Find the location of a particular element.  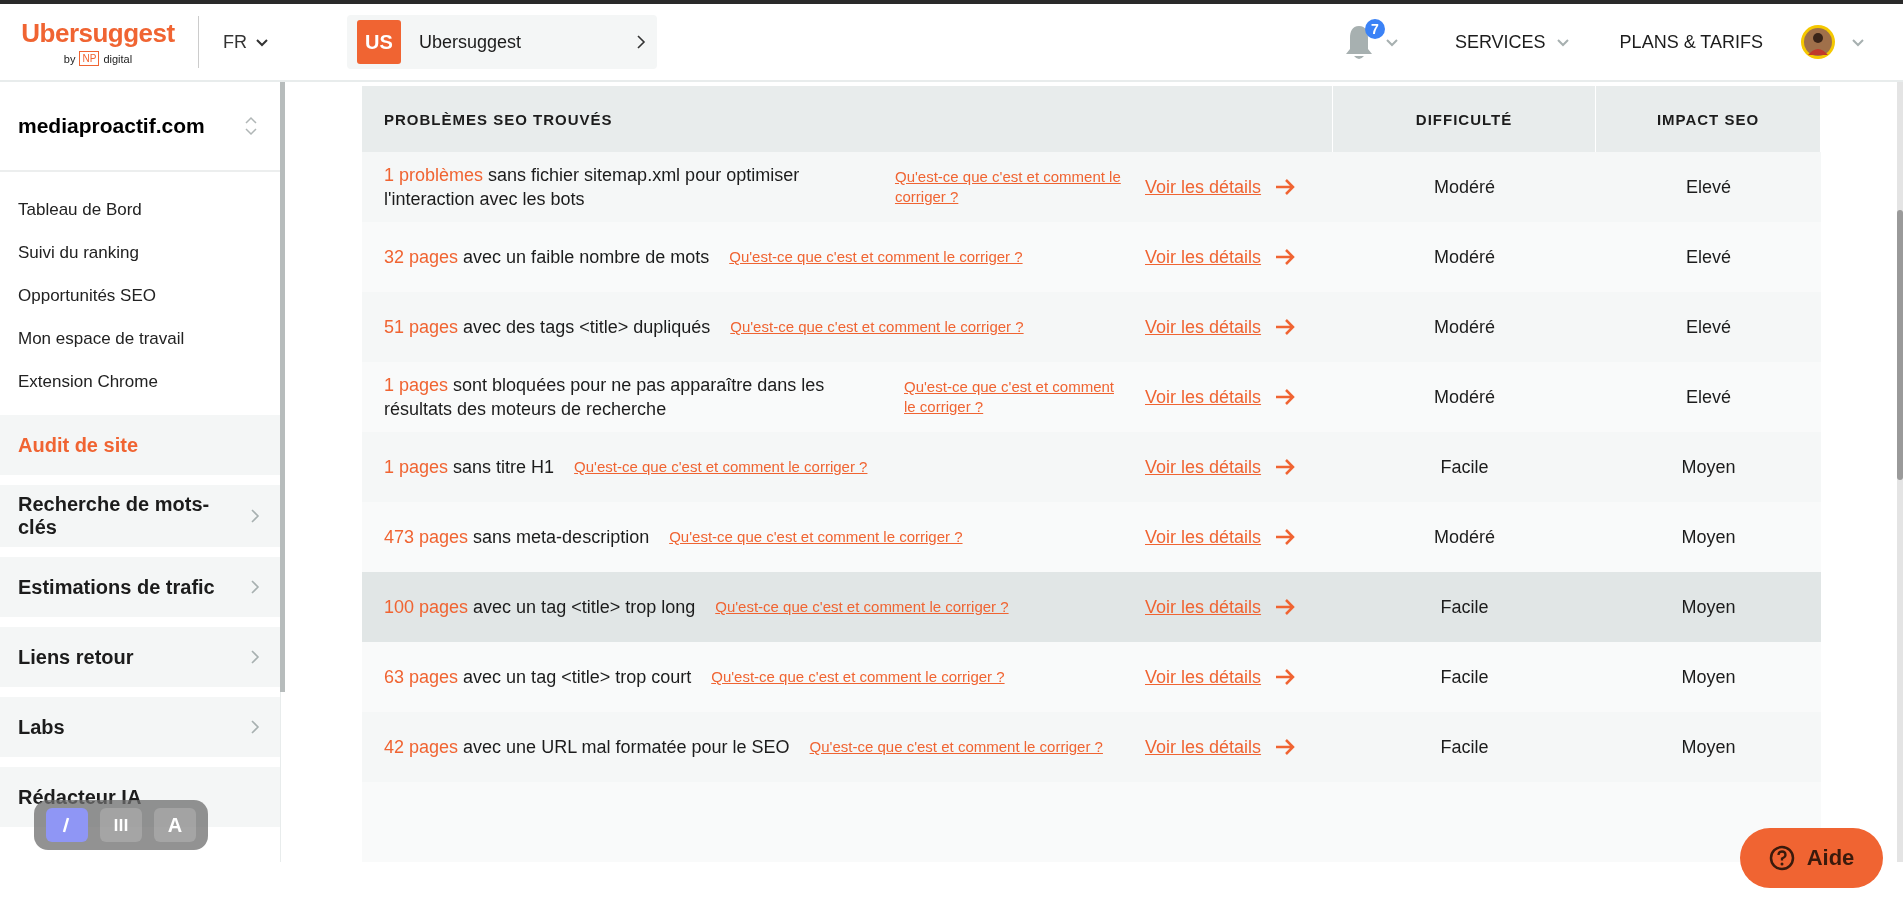

nav-link: SERVICES is located at coordinates (1512, 42).